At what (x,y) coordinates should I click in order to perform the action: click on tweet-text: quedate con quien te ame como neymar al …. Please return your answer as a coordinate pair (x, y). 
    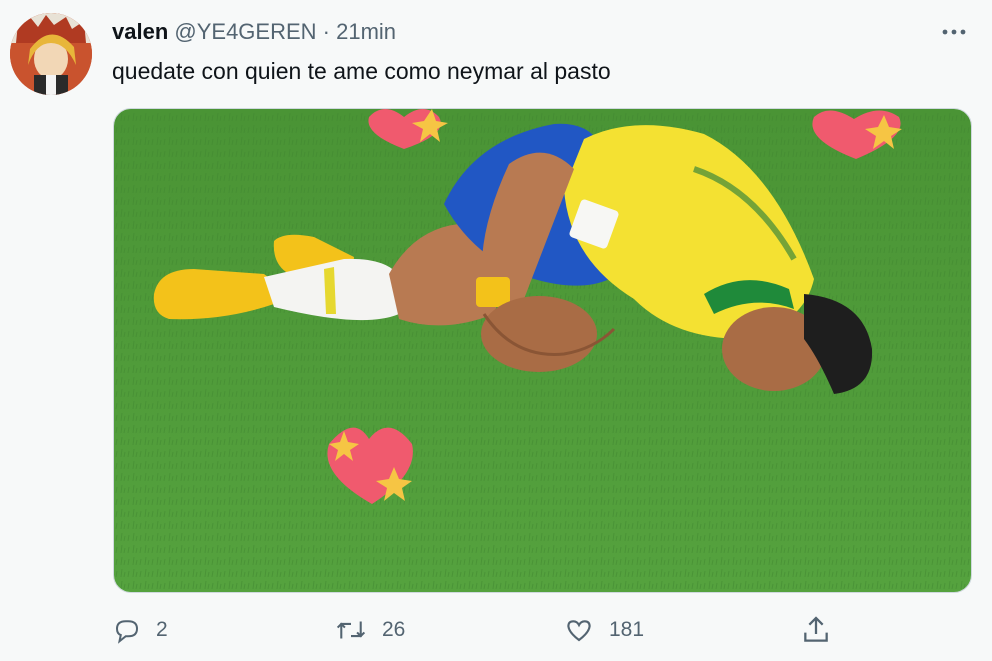
    Looking at the image, I should click on (361, 71).